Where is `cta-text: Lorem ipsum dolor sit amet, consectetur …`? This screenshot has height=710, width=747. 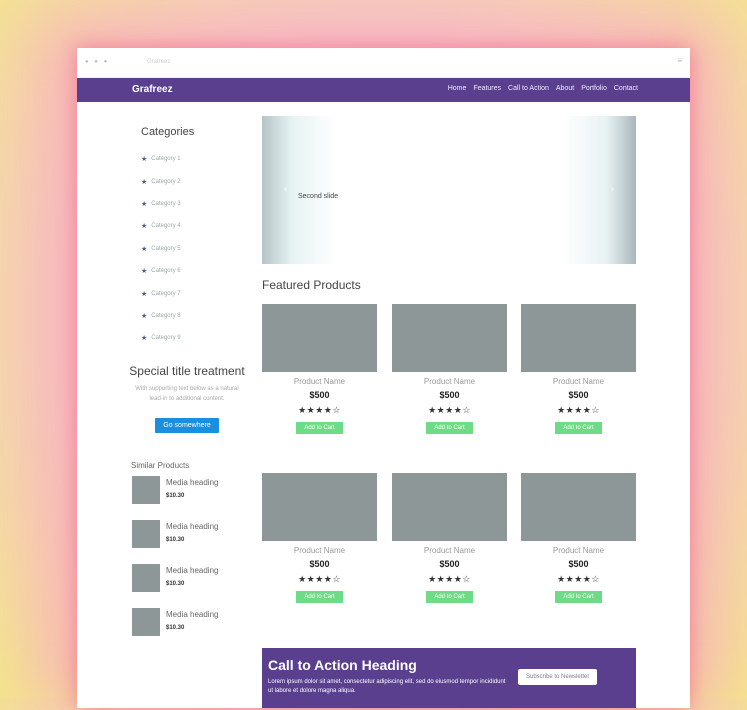
cta-text: Lorem ipsum dolor sit amet, consectetur … is located at coordinates (387, 686).